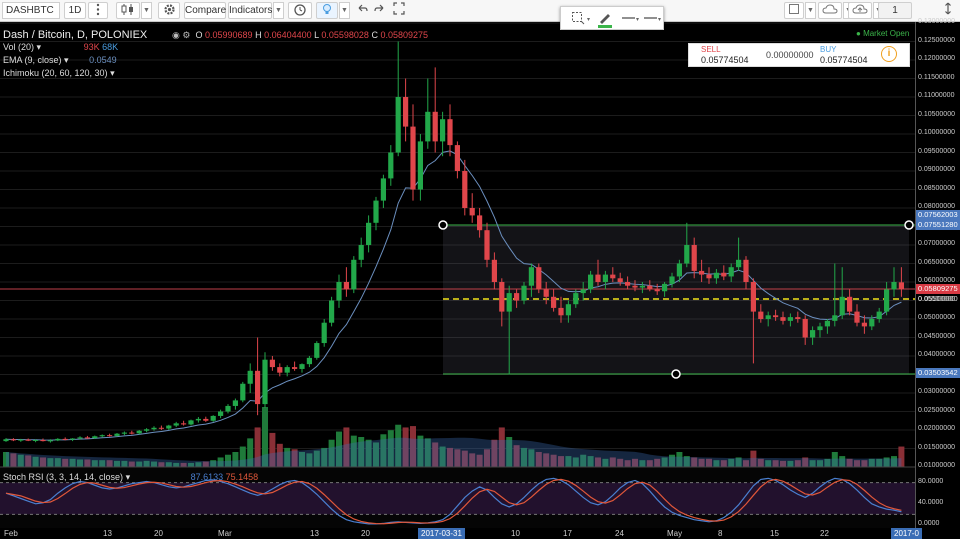 The image size is (960, 539). Describe the element at coordinates (18, 47) in the screenshot. I see `volume-label: Vol (20)` at that location.